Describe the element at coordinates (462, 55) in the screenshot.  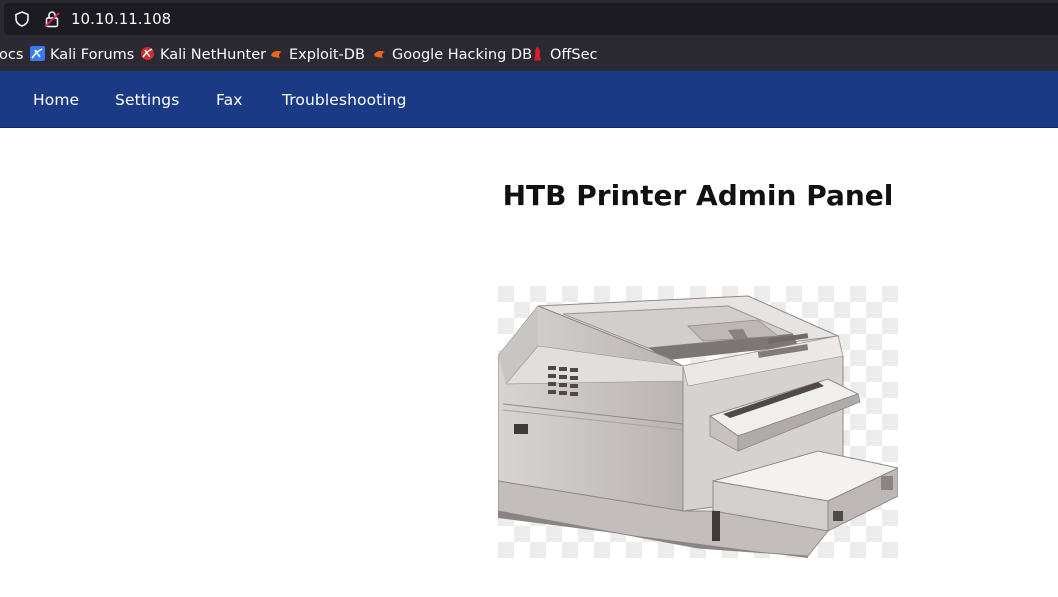
I see `bookmark-label: Google Hacking DB` at that location.